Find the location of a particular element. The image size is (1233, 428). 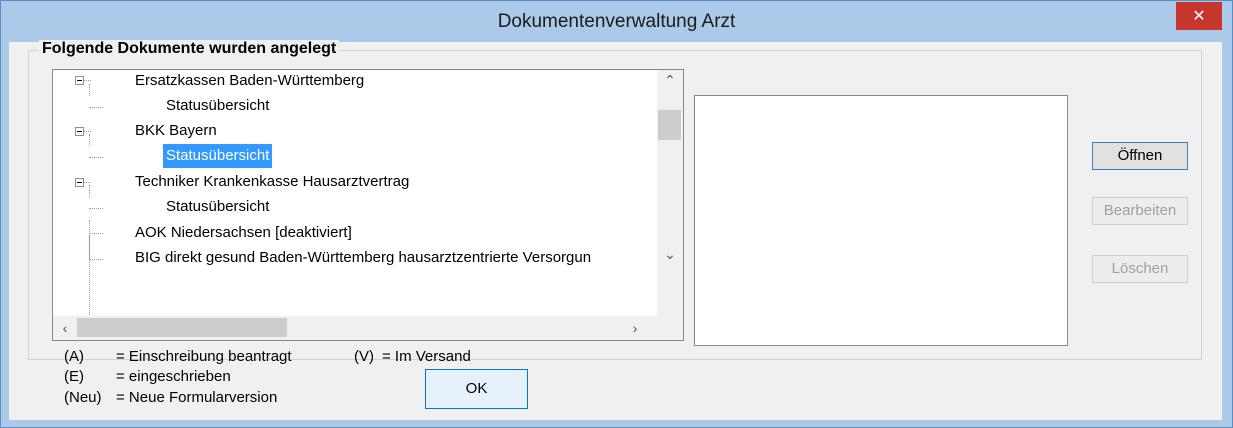

close-button: ✕ is located at coordinates (1199, 16).